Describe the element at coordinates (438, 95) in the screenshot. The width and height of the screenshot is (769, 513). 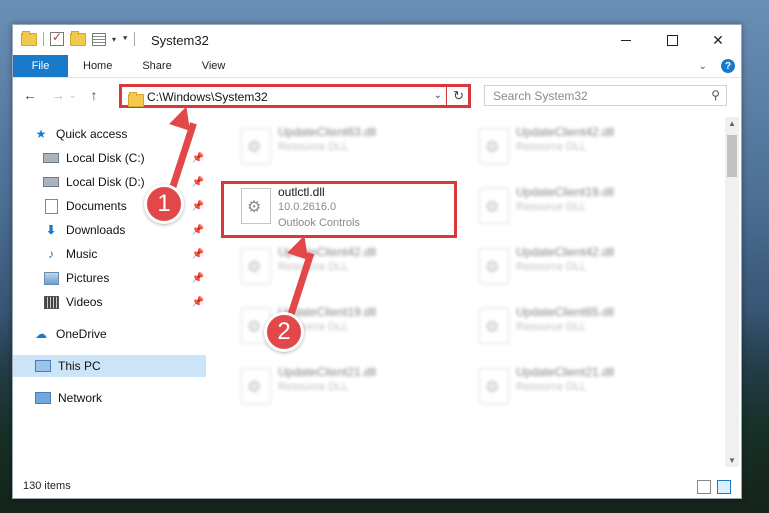
I see `address-dropdown-icon: ⌄` at that location.